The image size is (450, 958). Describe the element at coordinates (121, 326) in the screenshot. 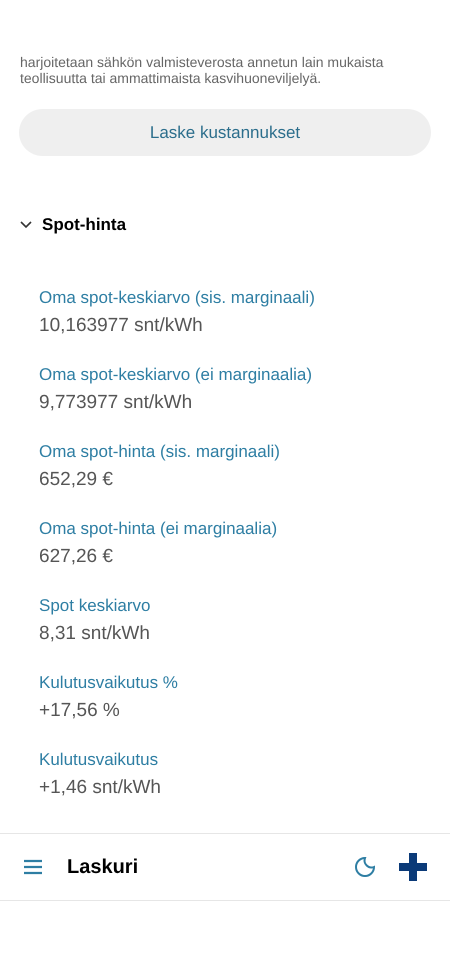

I see `field-value: 10,163977 snt/kWh` at that location.